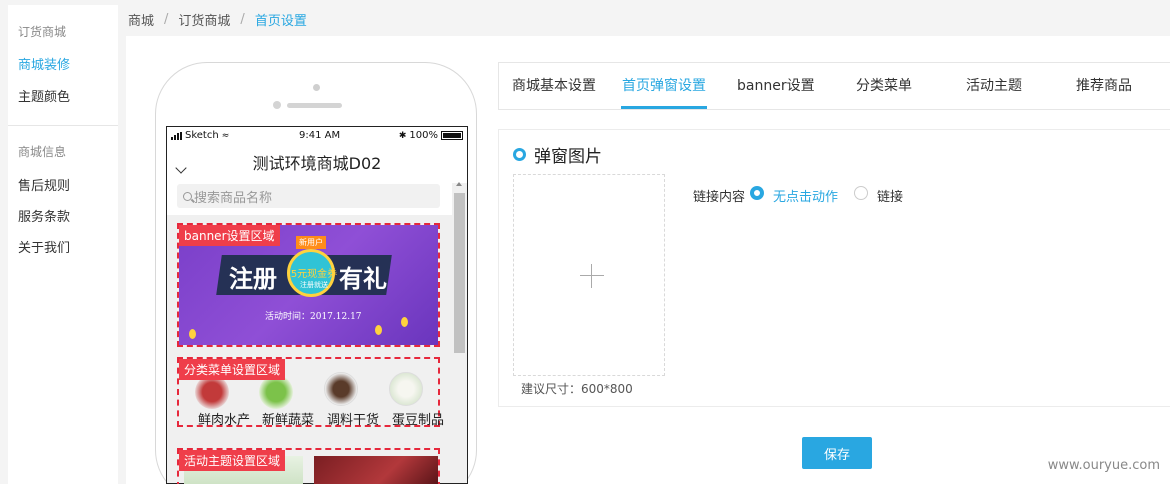 The width and height of the screenshot is (1170, 484). I want to click on tab-category-menu: 分类菜单, so click(884, 86).